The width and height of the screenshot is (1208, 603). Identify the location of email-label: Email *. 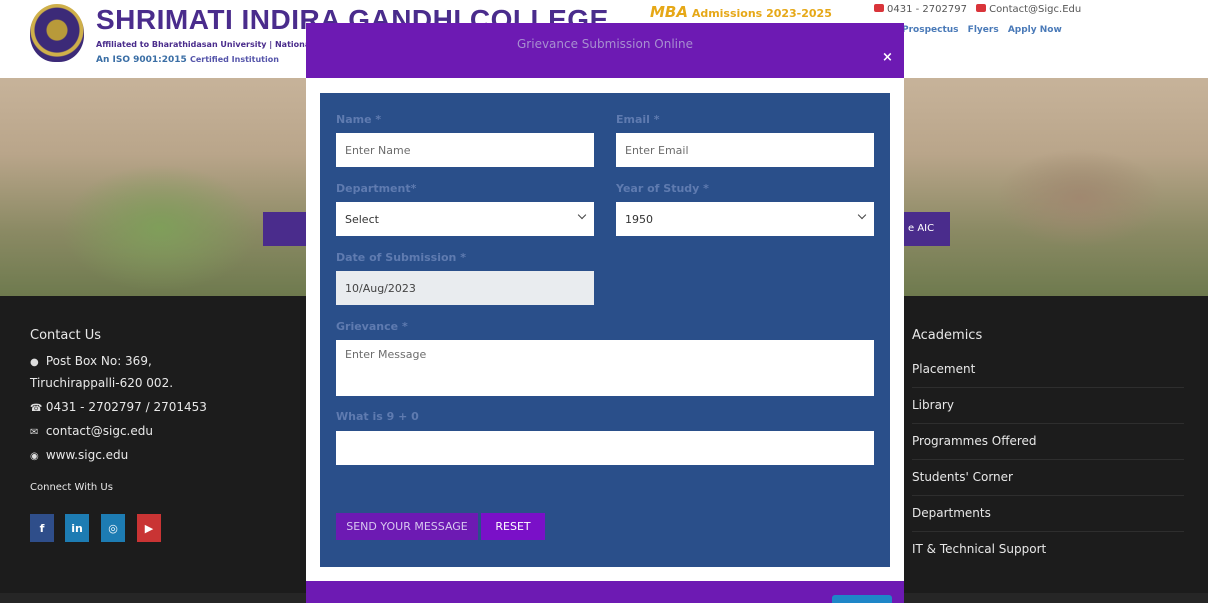
(638, 119).